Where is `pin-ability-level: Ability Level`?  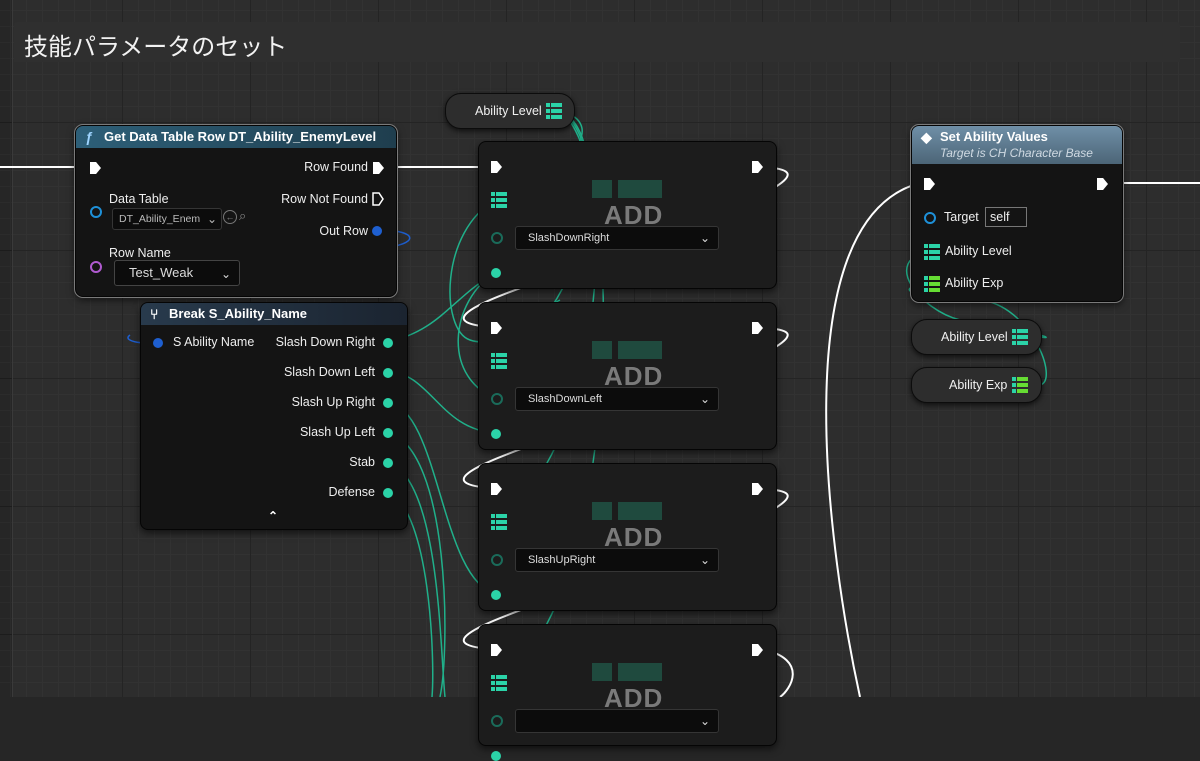
pin-ability-level: Ability Level is located at coordinates (978, 251).